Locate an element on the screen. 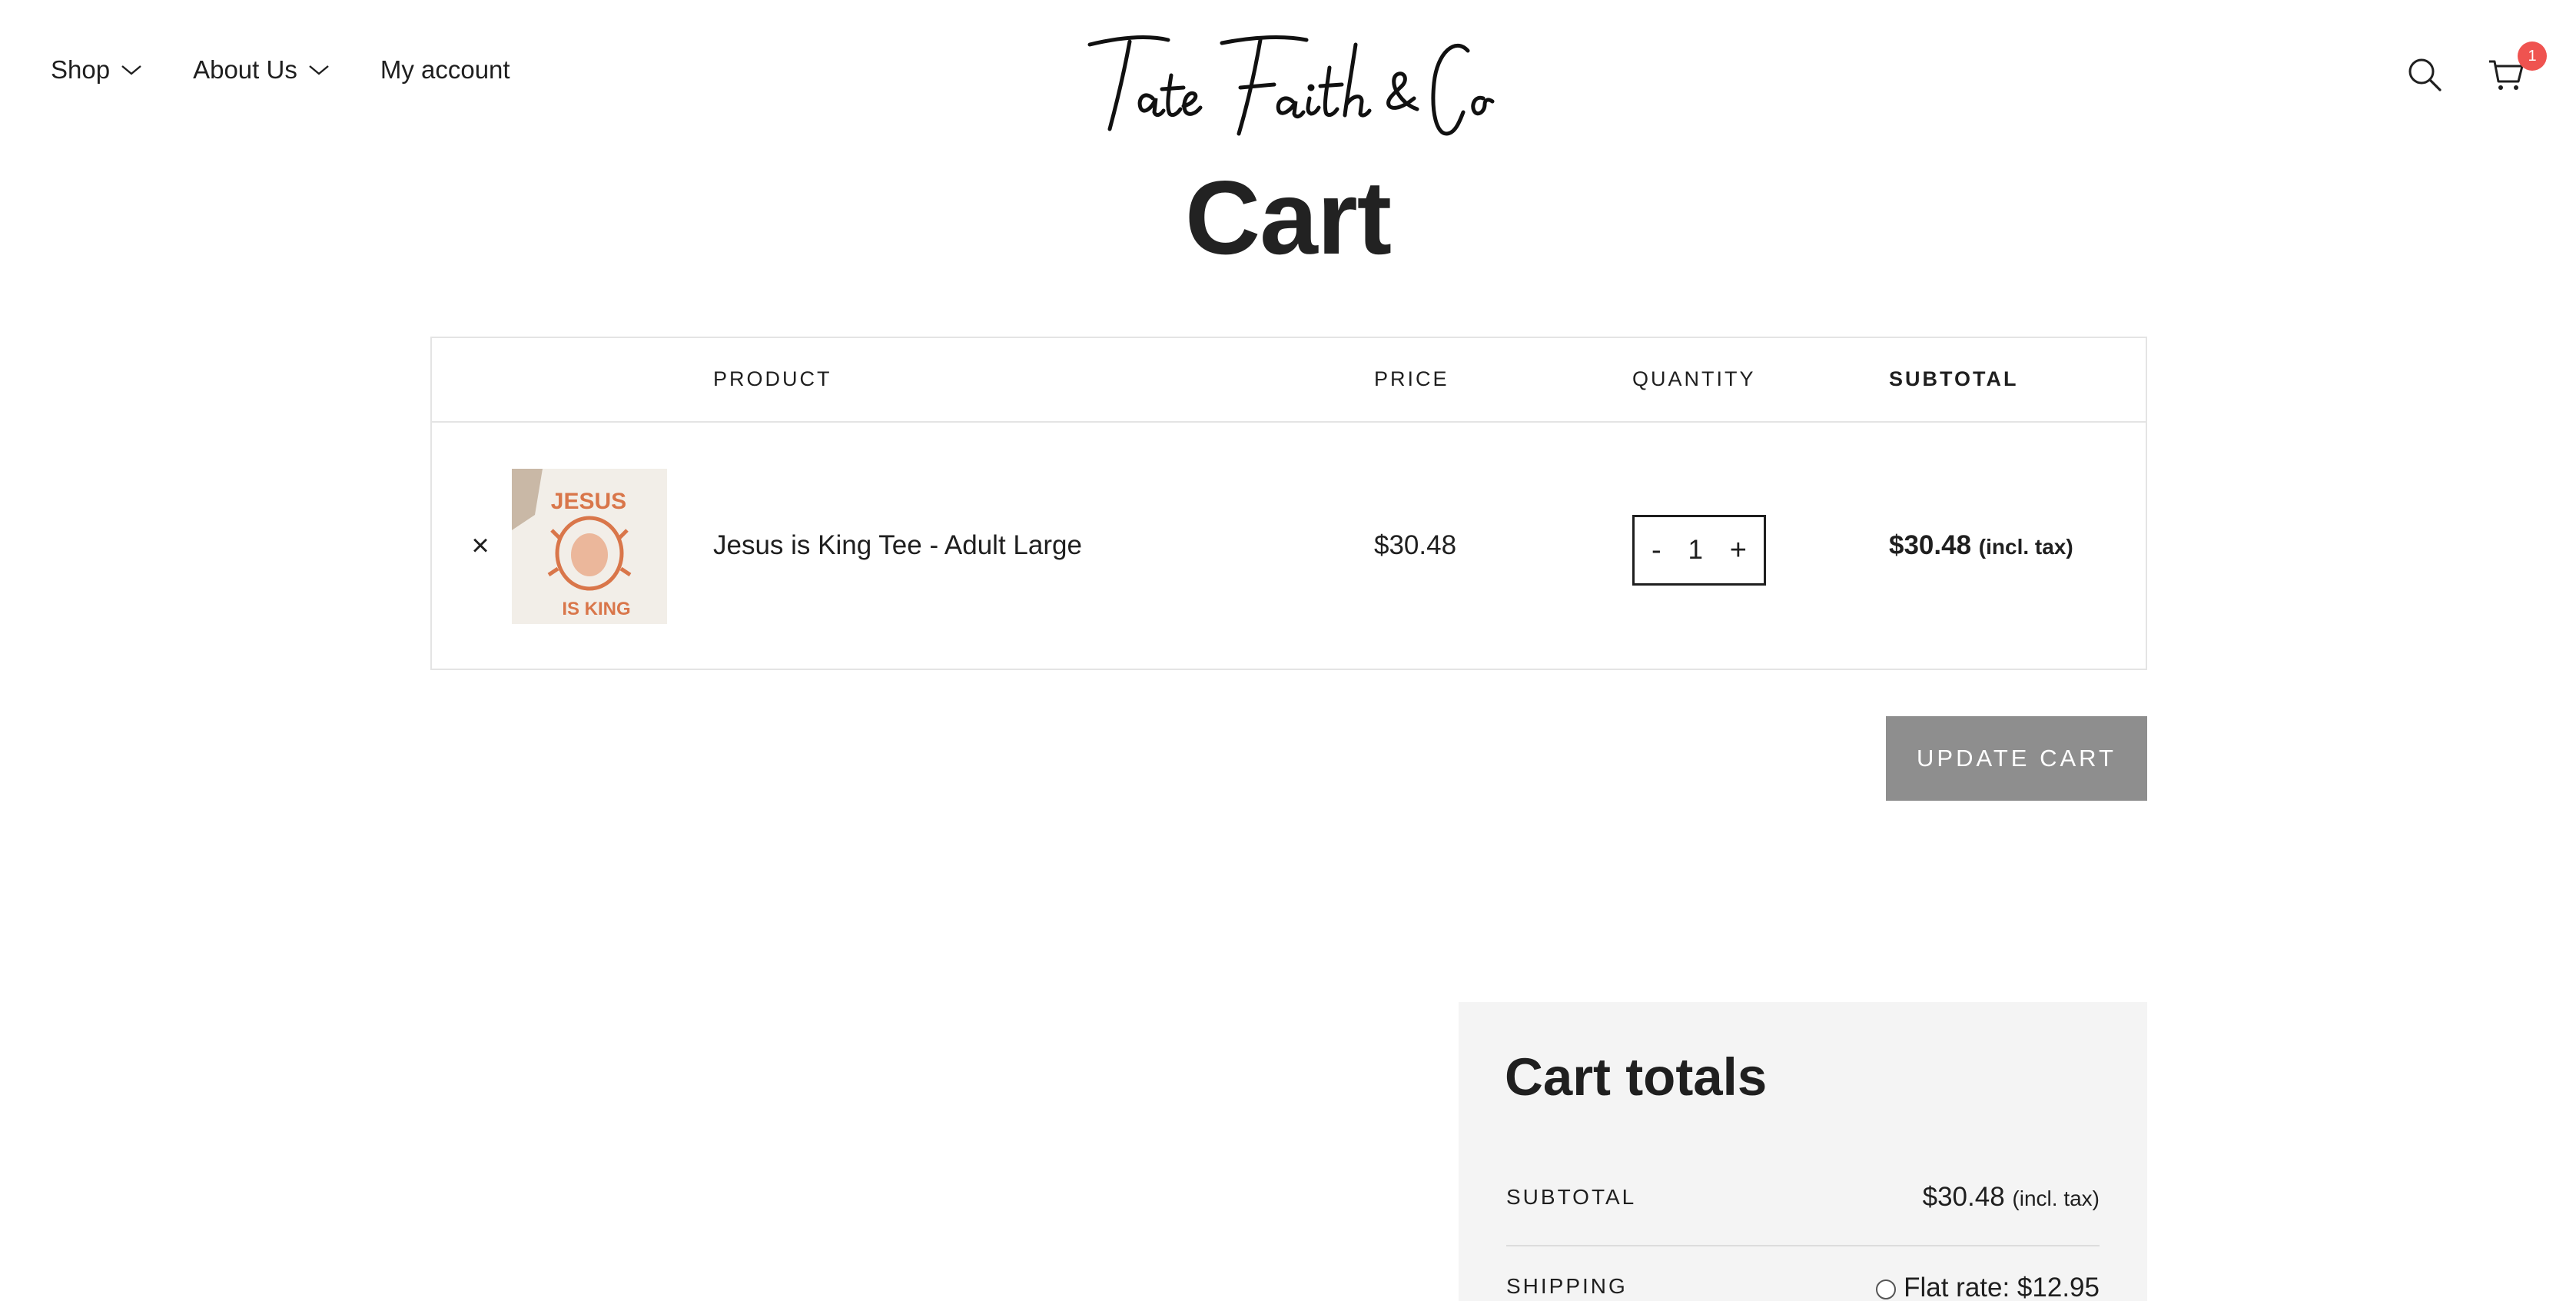 Image resolution: width=2576 pixels, height=1301 pixels. main-nav: Shop About Us My account is located at coordinates (306, 70).